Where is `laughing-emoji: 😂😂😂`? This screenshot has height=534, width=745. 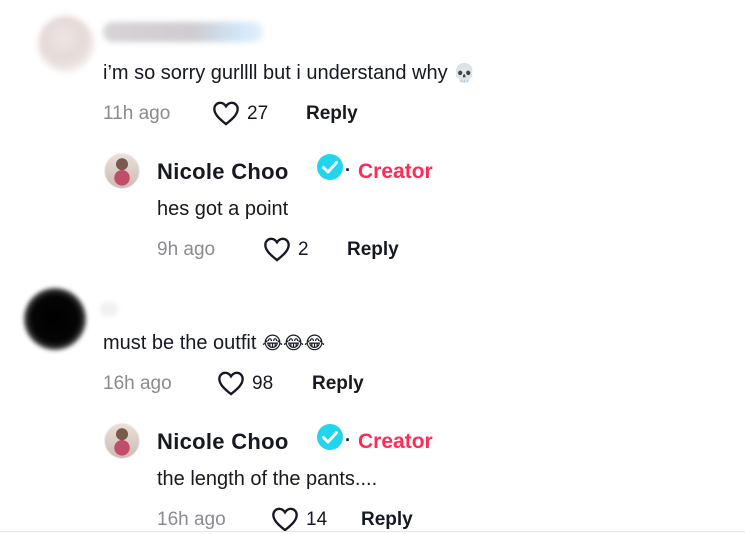
laughing-emoji: 😂😂😂 is located at coordinates (293, 343).